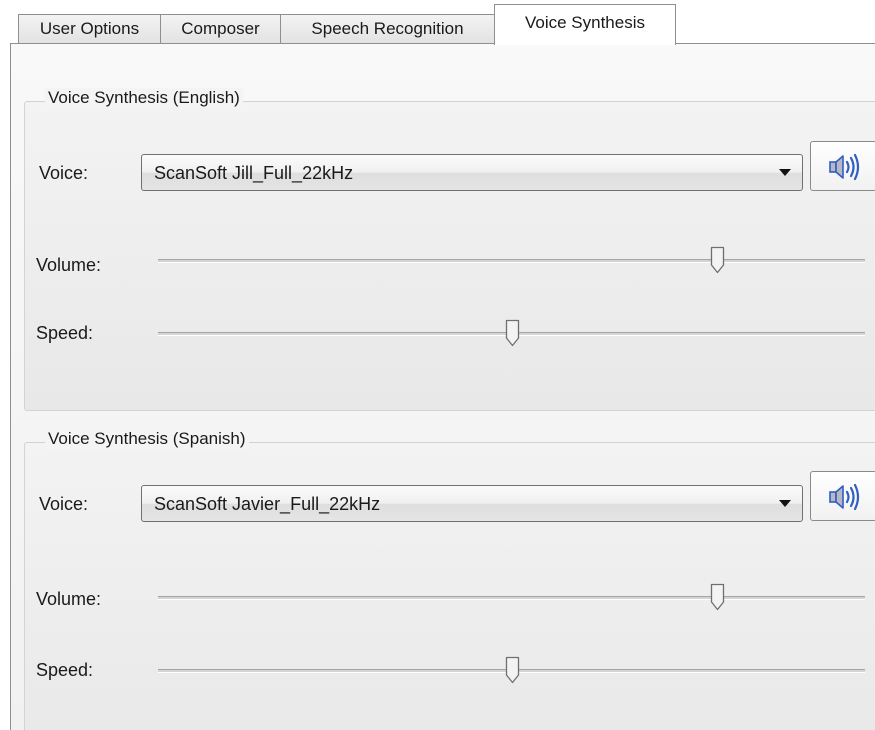  What do you see at coordinates (267, 504) in the screenshot?
I see `voice-select-value: ScanSoft Javier_Full_22kHz` at bounding box center [267, 504].